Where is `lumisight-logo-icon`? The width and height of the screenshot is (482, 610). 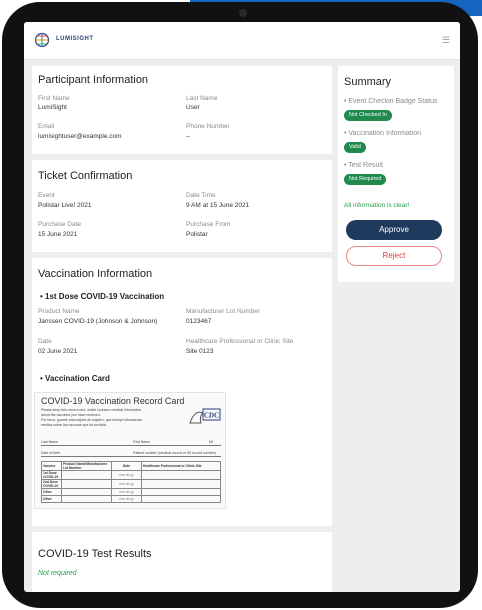
lumisight-logo-icon is located at coordinates (42, 40).